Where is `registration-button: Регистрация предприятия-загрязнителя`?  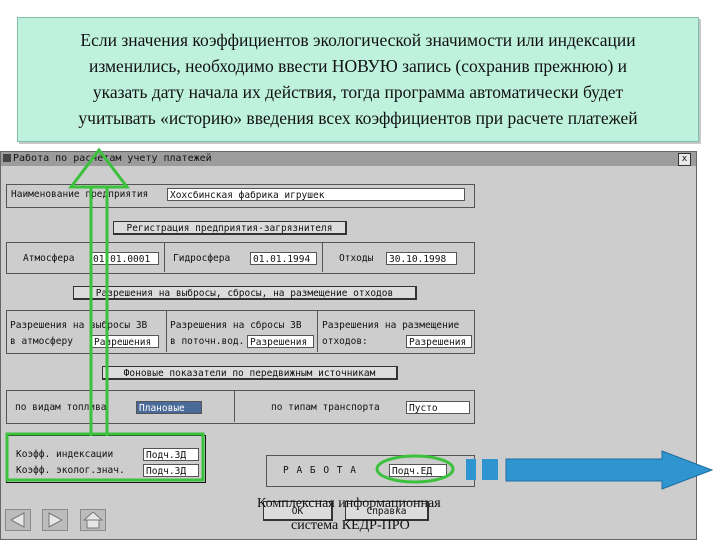
registration-button: Регистрация предприятия-загрязнителя is located at coordinates (230, 228).